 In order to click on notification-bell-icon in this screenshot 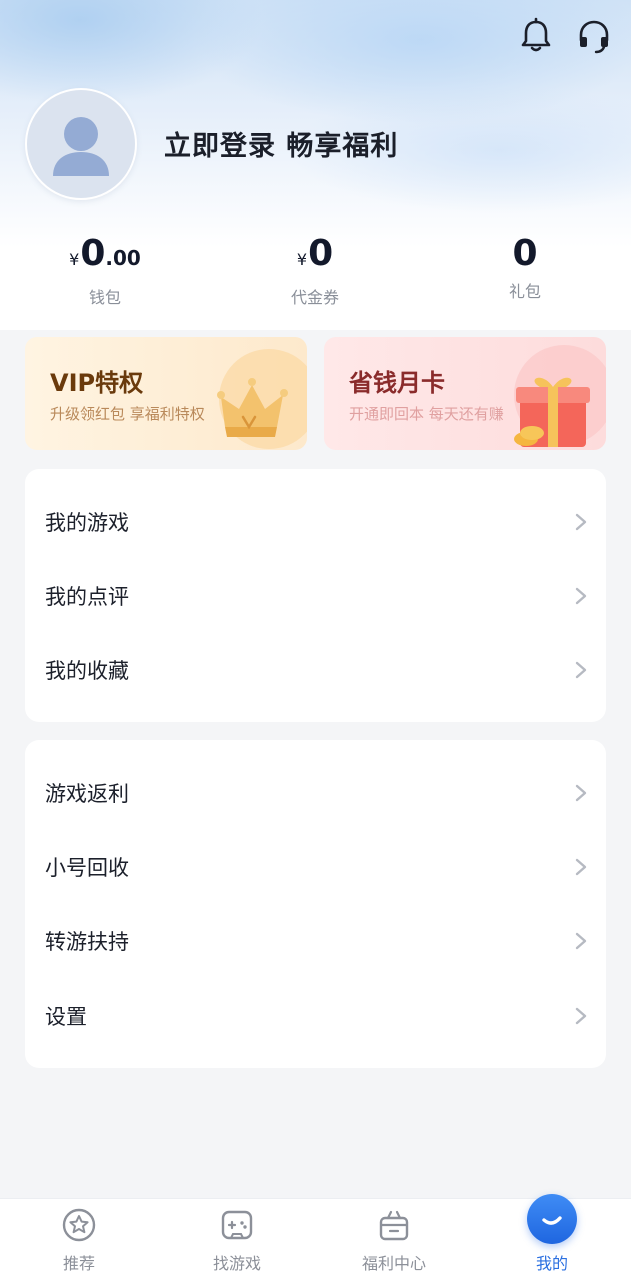, I will do `click(536, 36)`.